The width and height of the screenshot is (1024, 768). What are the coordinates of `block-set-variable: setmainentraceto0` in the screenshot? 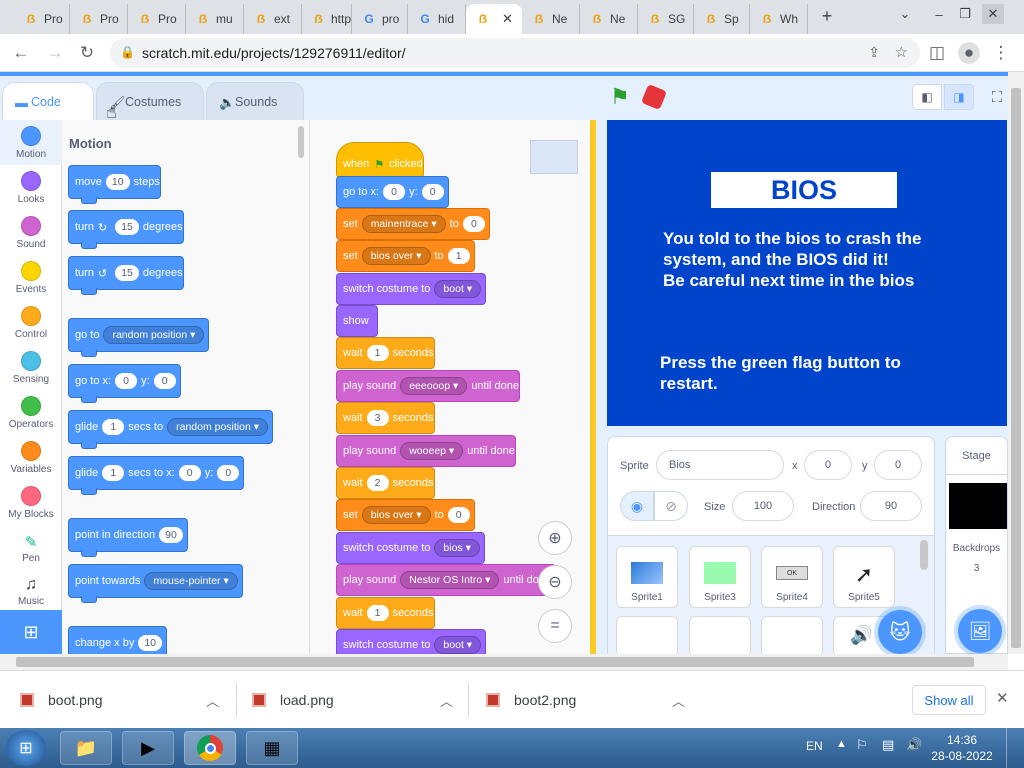 It's located at (413, 224).